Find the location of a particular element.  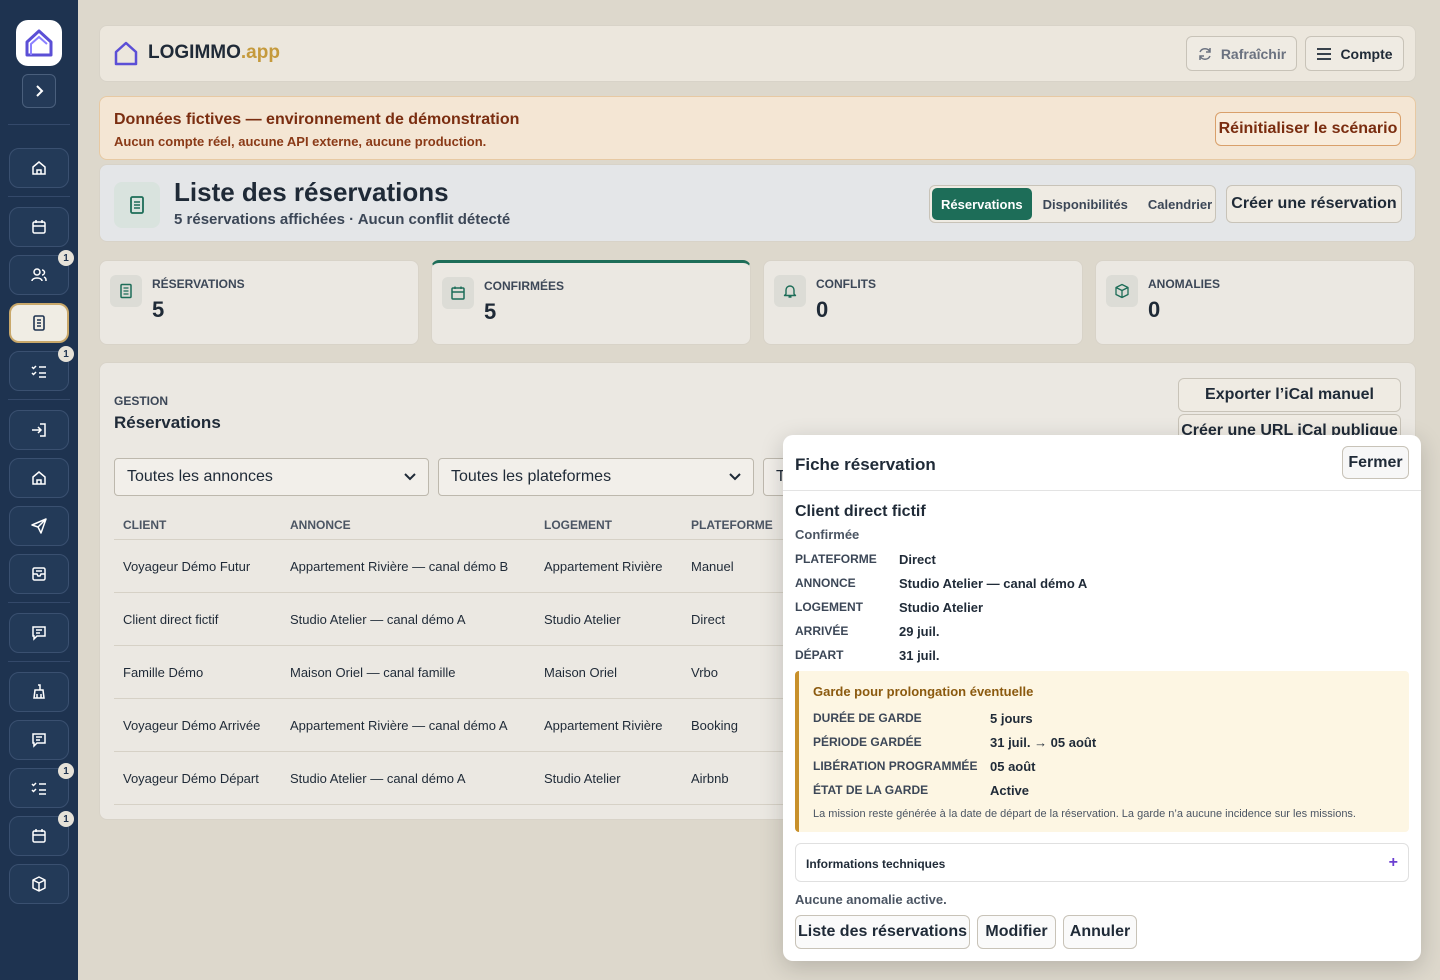

refresh-button: Rafraîchir is located at coordinates (1241, 53).